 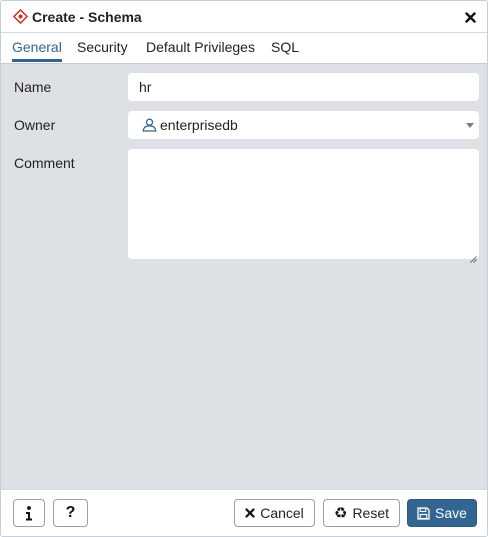 I want to click on dialog-title: Create - Schema, so click(x=87, y=16).